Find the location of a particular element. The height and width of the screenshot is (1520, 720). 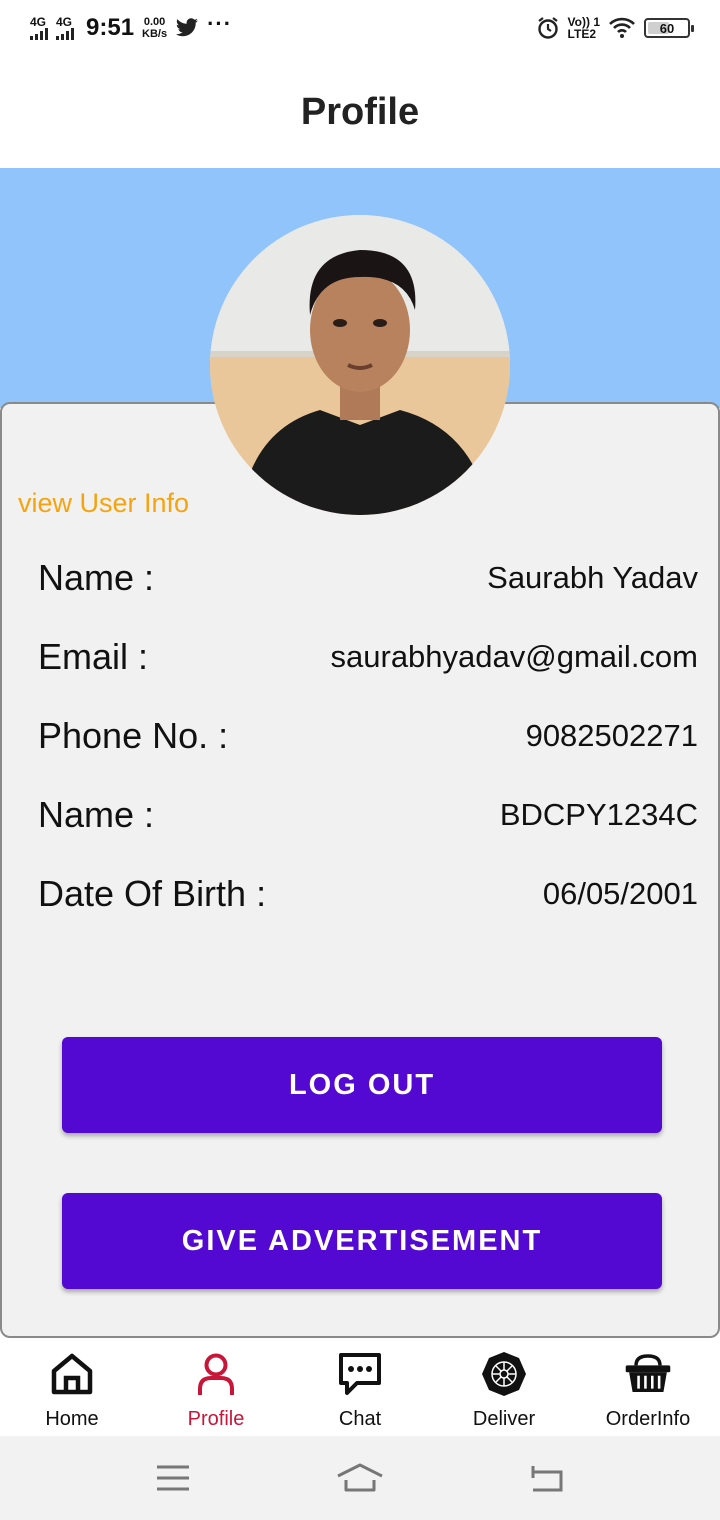

avatar is located at coordinates (360, 365).